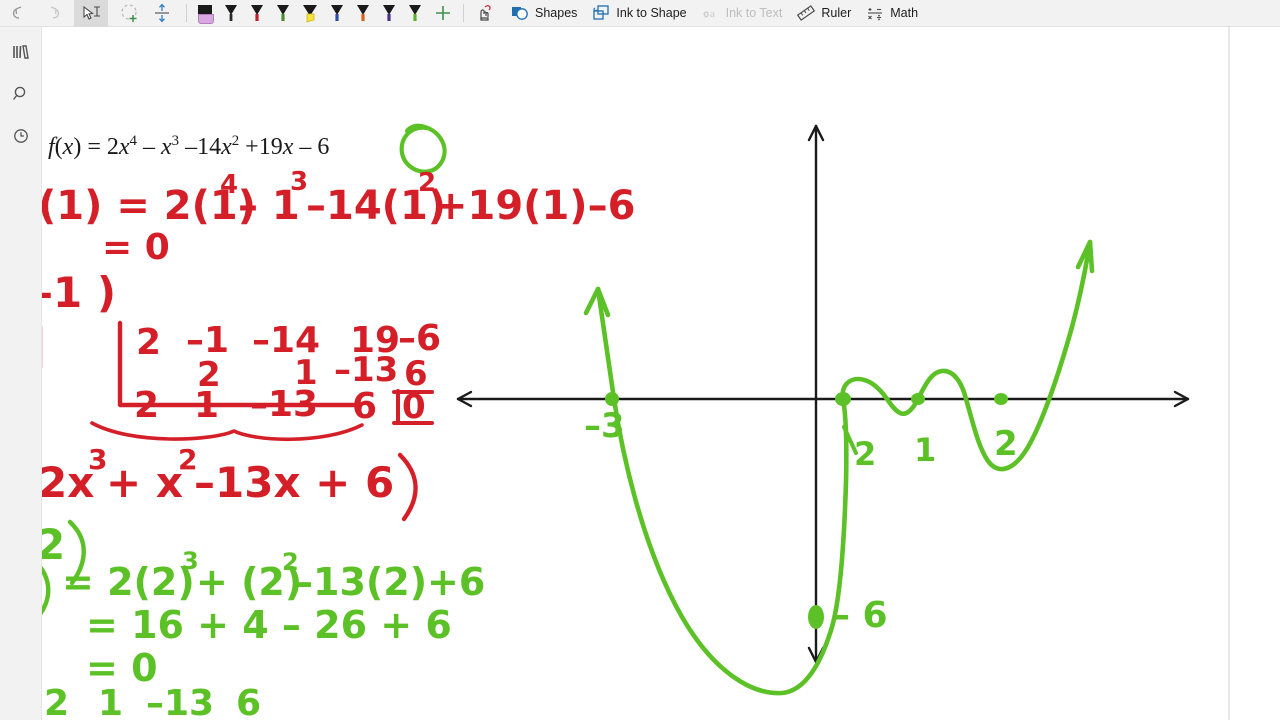 The width and height of the screenshot is (1280, 720). I want to click on insert-space-button, so click(130, 13).